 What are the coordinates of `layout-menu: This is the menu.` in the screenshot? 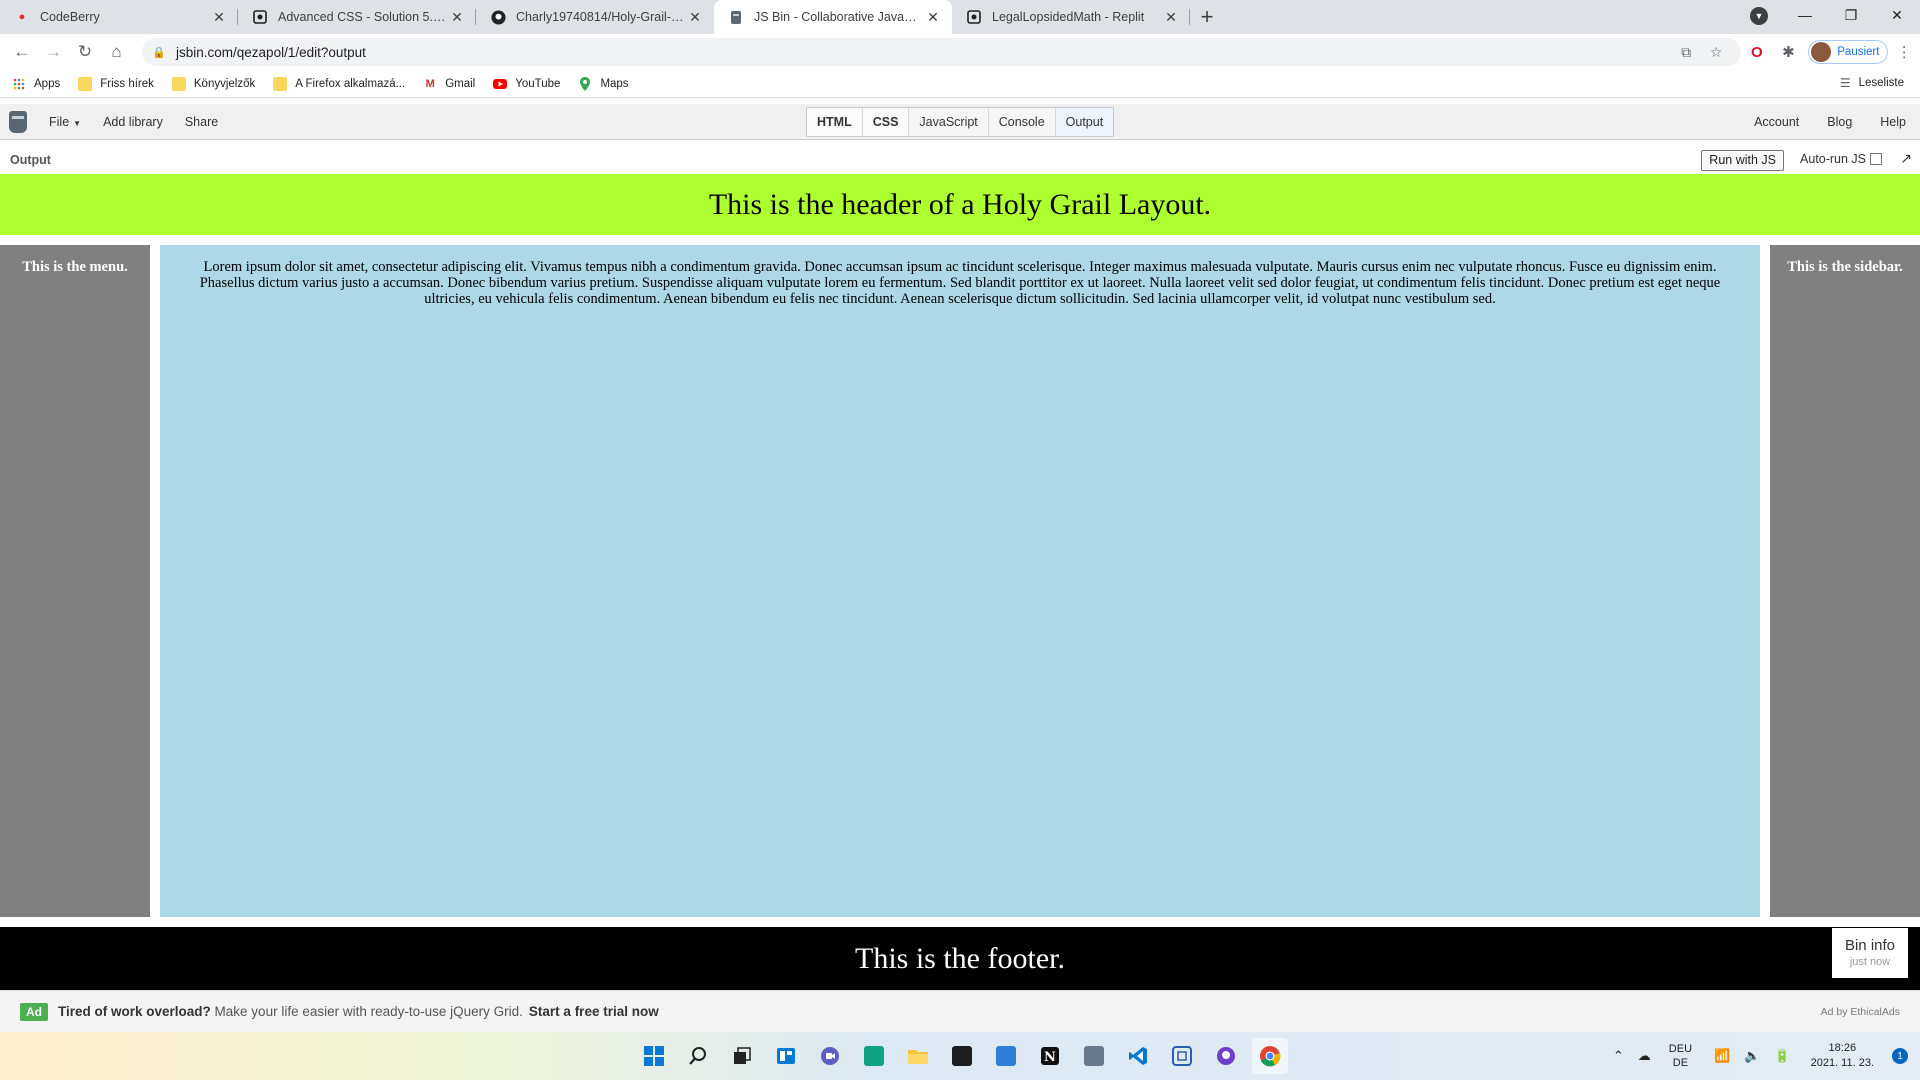 It's located at (75, 581).